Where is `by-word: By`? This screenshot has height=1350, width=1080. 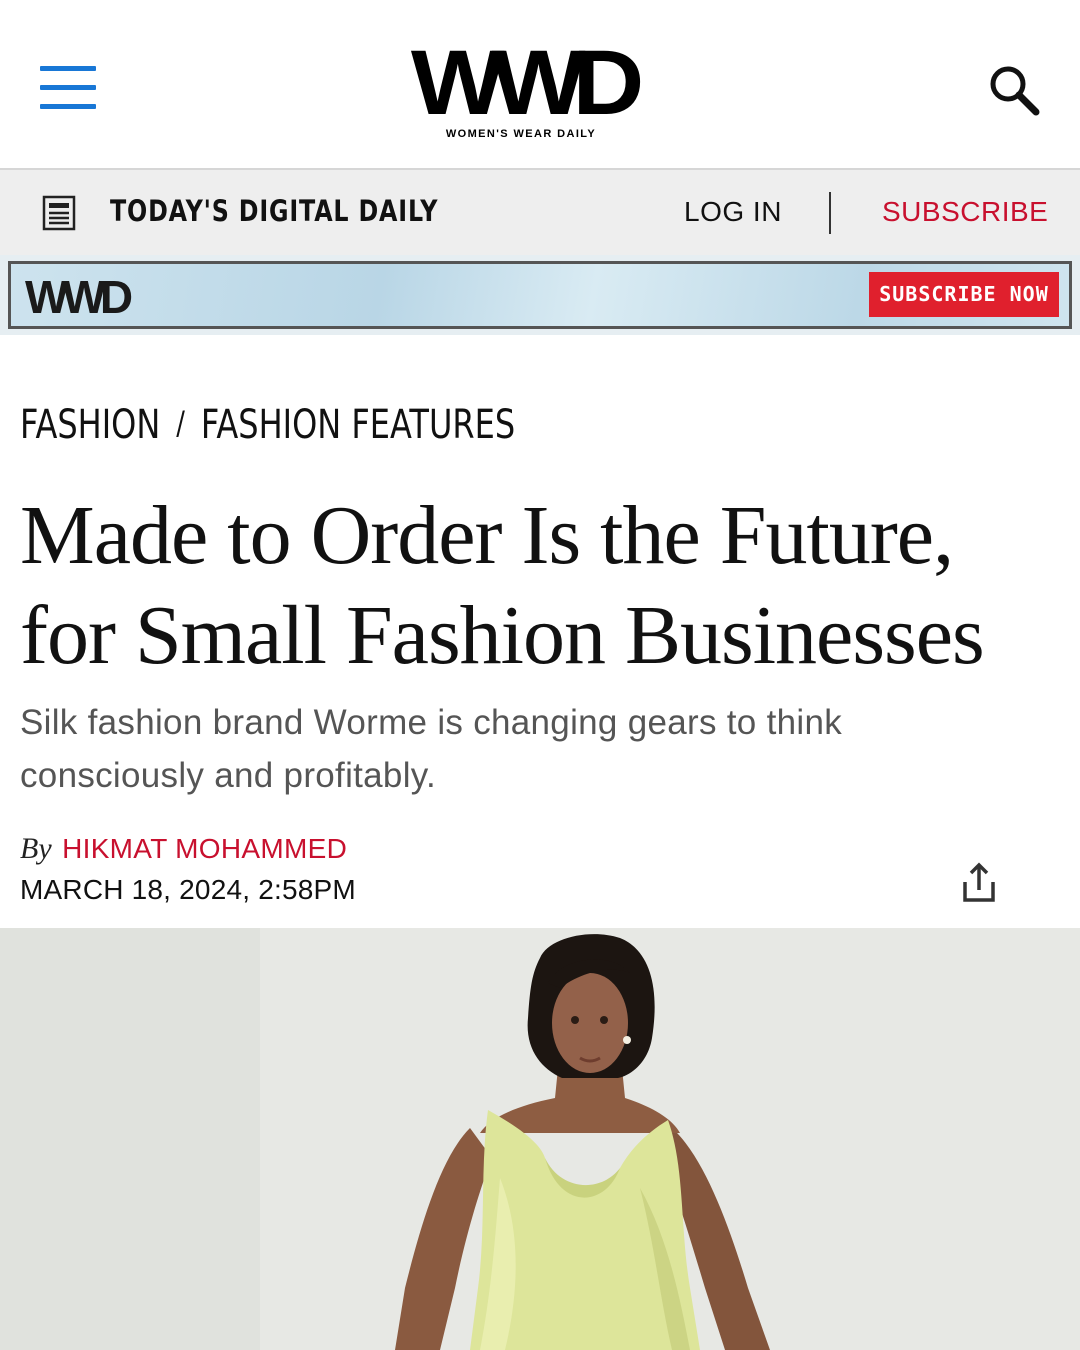 by-word: By is located at coordinates (36, 848).